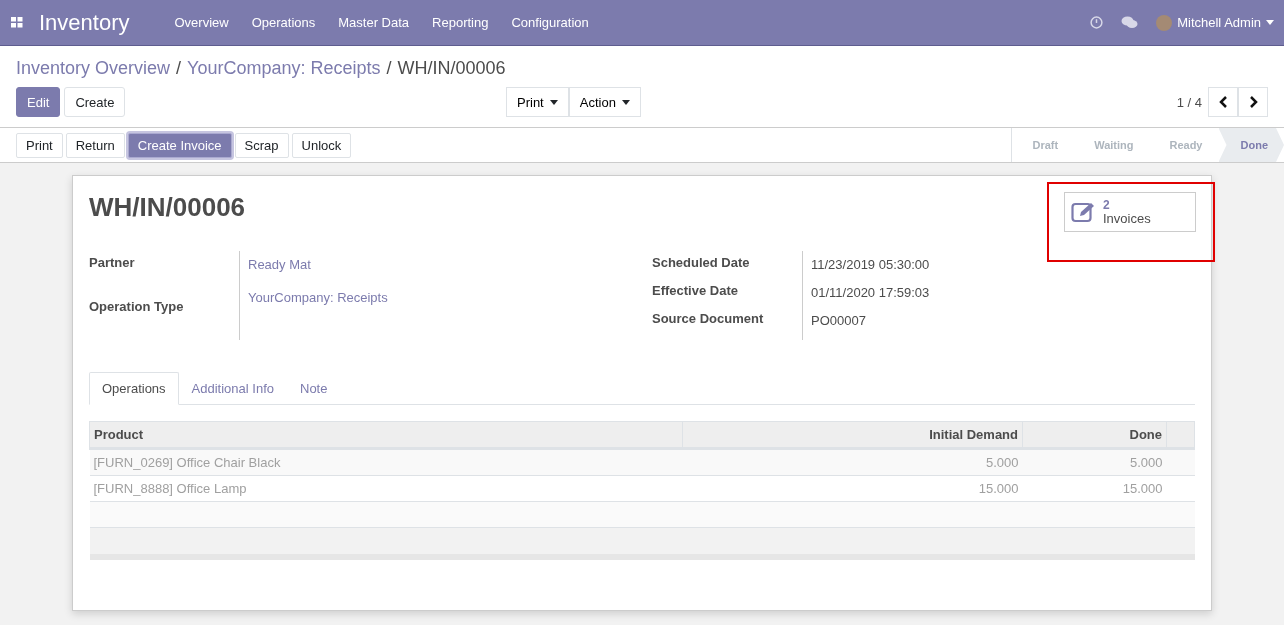 This screenshot has height=638, width=1284. What do you see at coordinates (95, 102) in the screenshot?
I see `form-button: Create` at bounding box center [95, 102].